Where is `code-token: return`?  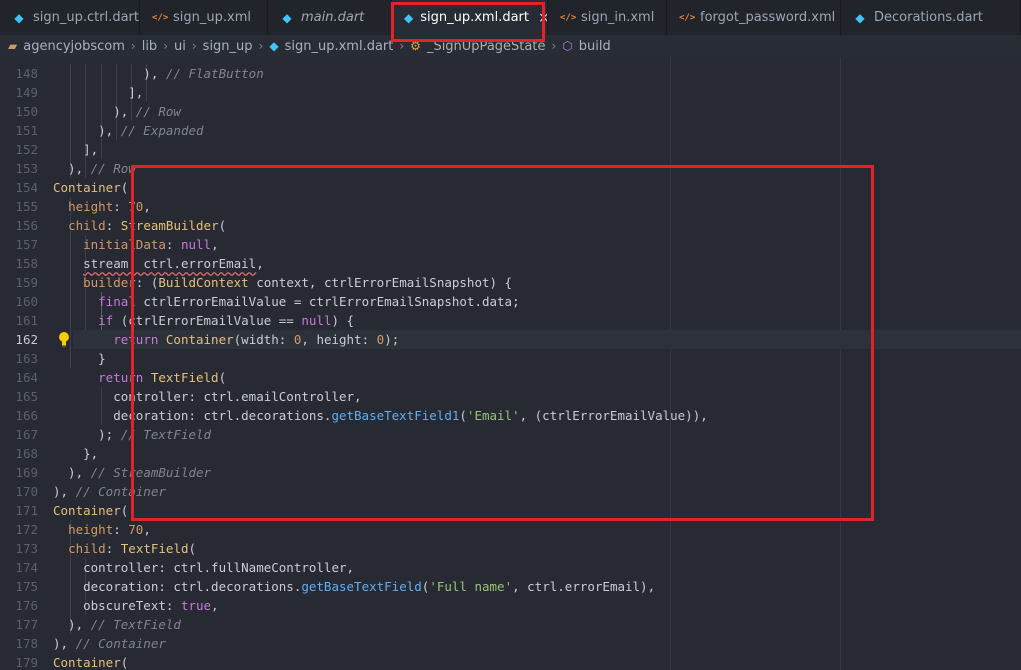
code-token: return is located at coordinates (136, 339).